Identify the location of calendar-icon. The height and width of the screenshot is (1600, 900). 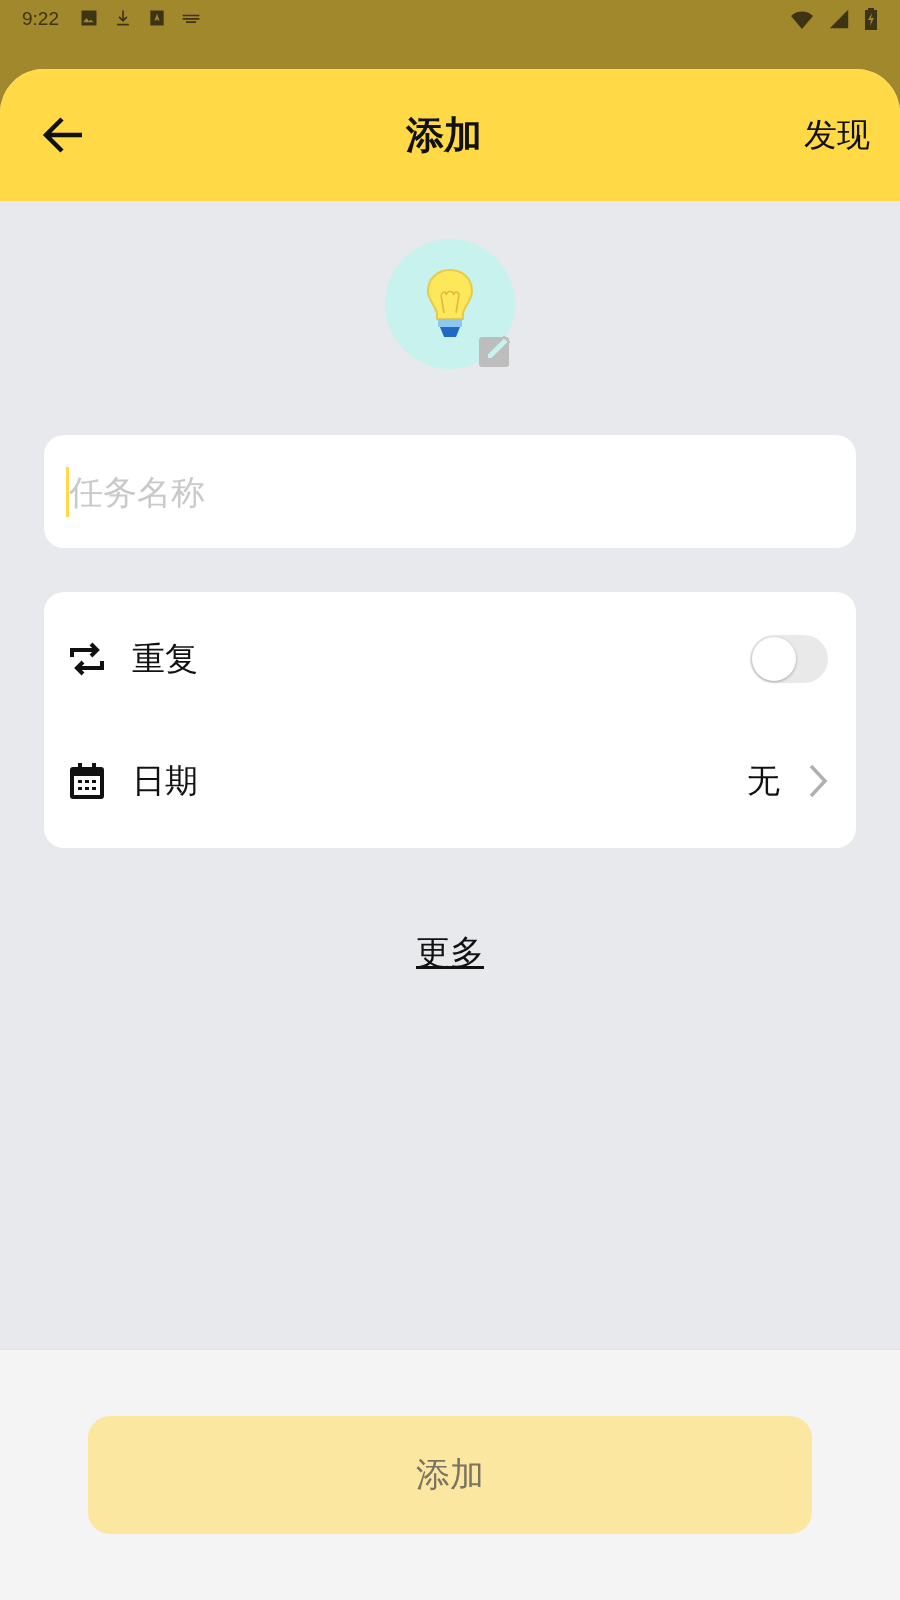
(87, 781).